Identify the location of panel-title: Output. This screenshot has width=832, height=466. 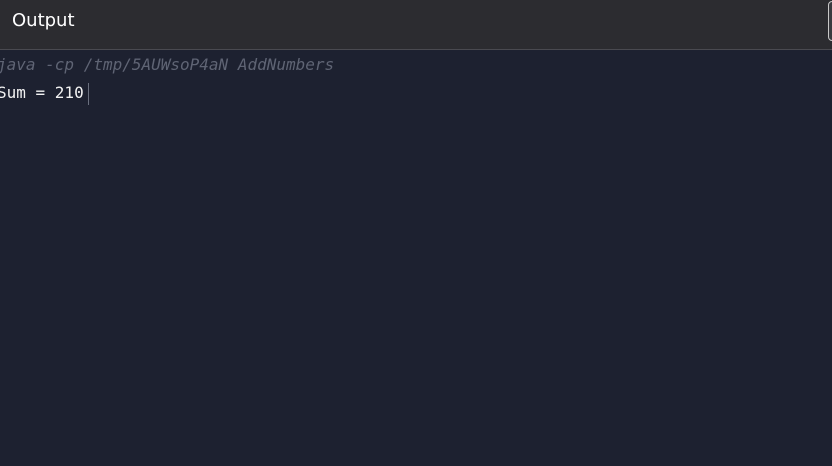
(43, 20).